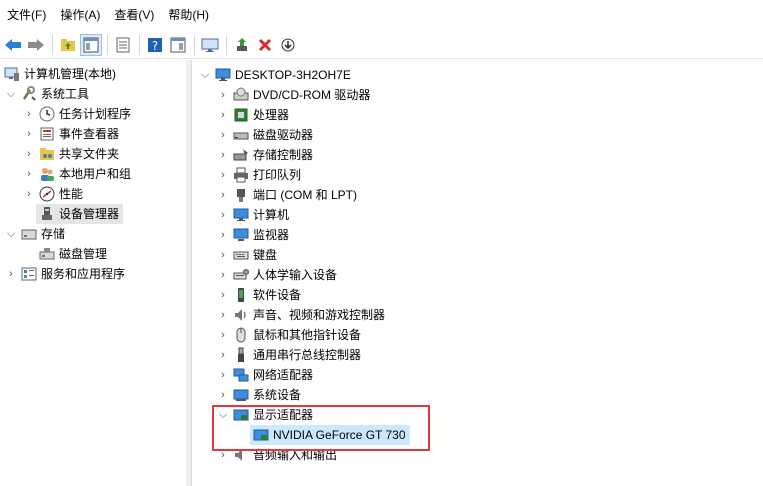 This screenshot has height=486, width=763. Describe the element at coordinates (293, 95) in the screenshot. I see `device-category-dvd: › DVD/CD-ROM 驱动器` at that location.